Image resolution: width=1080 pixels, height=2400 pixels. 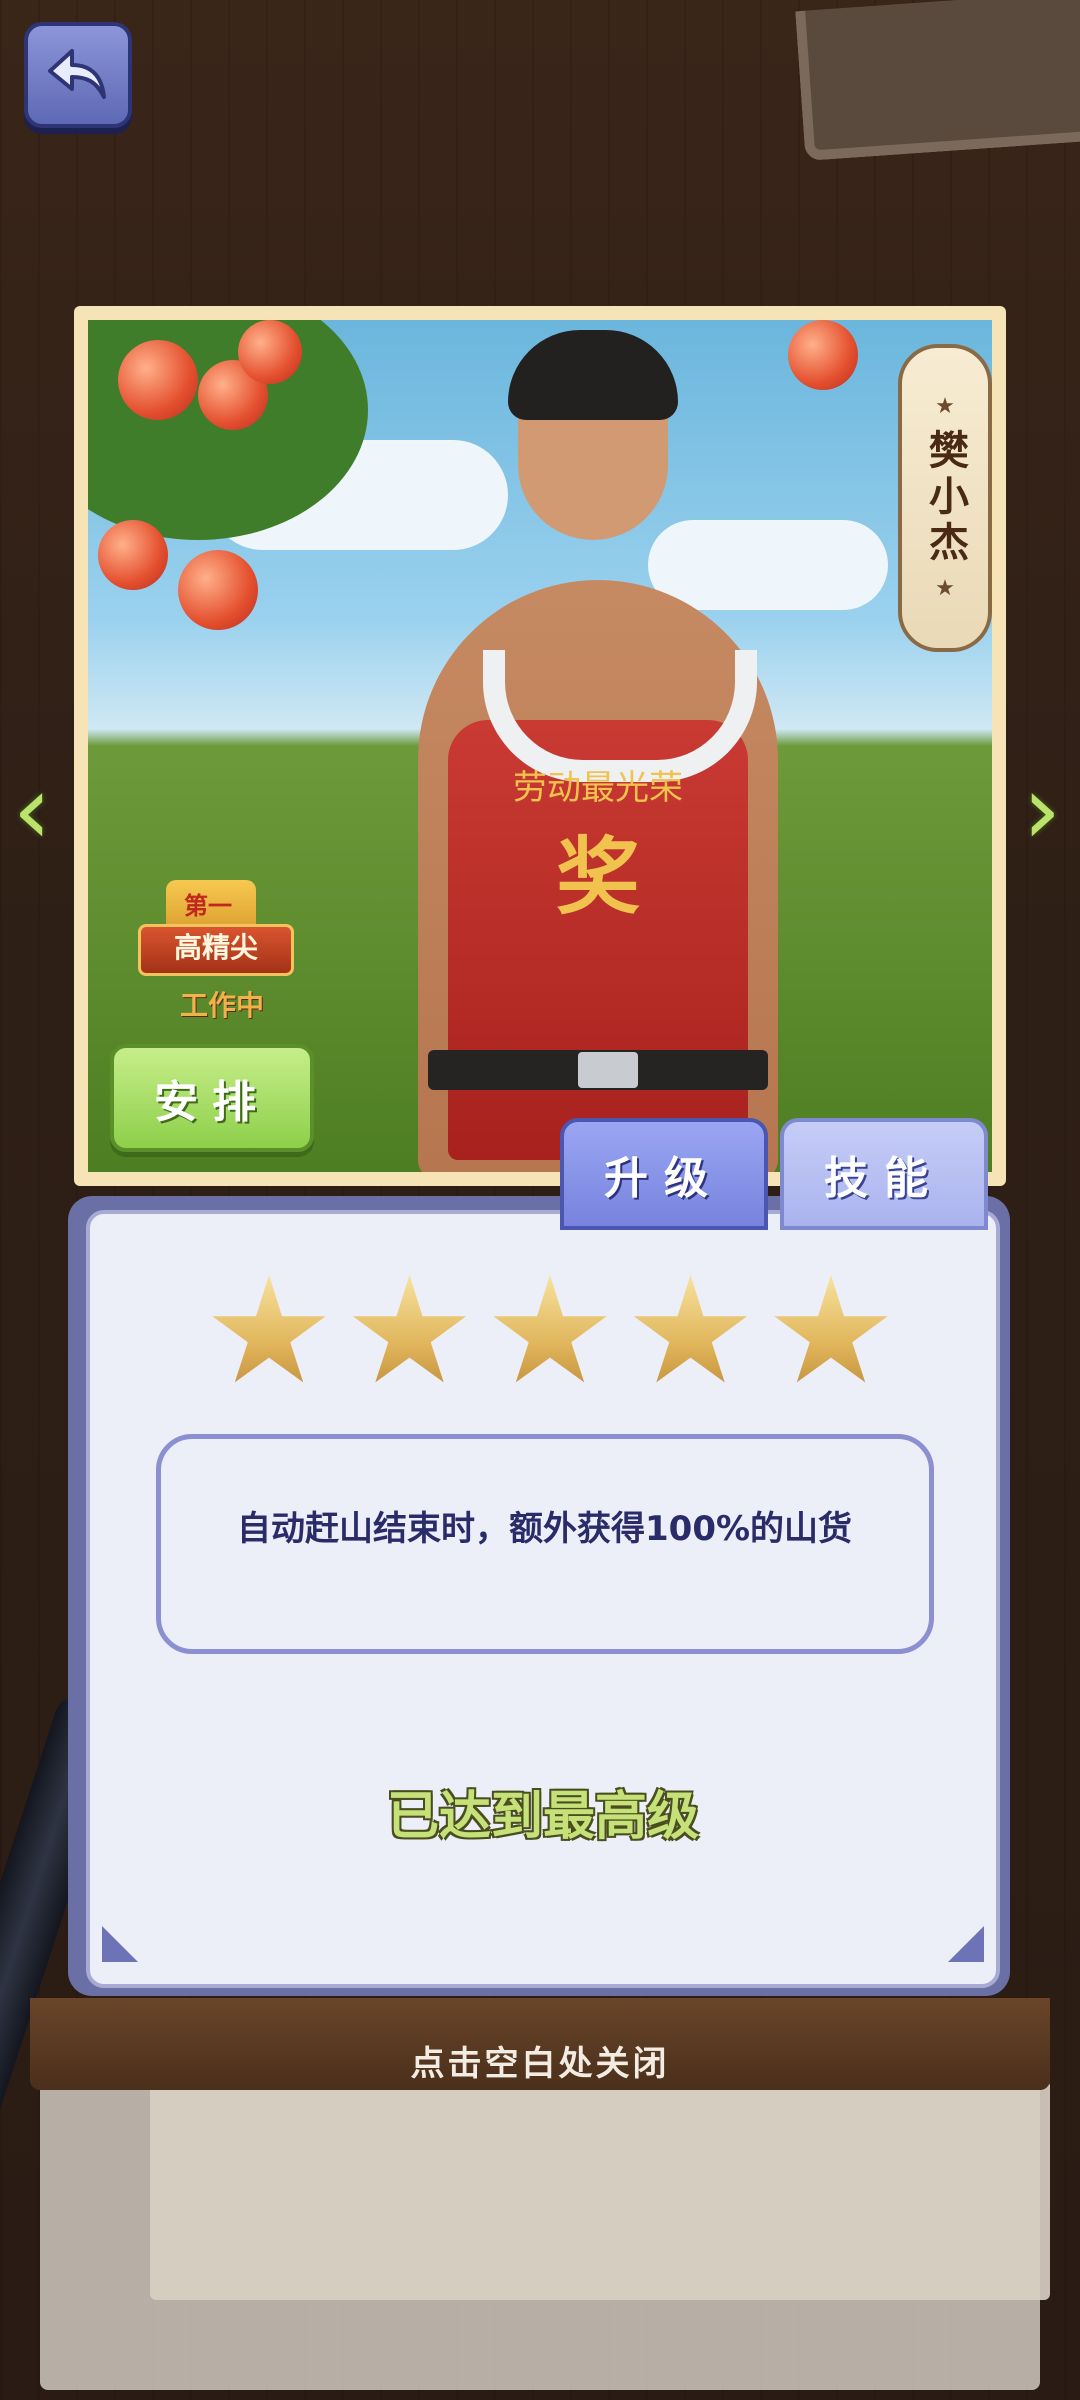 What do you see at coordinates (542, 1817) in the screenshot?
I see `max-level-label: 已达到最高级` at bounding box center [542, 1817].